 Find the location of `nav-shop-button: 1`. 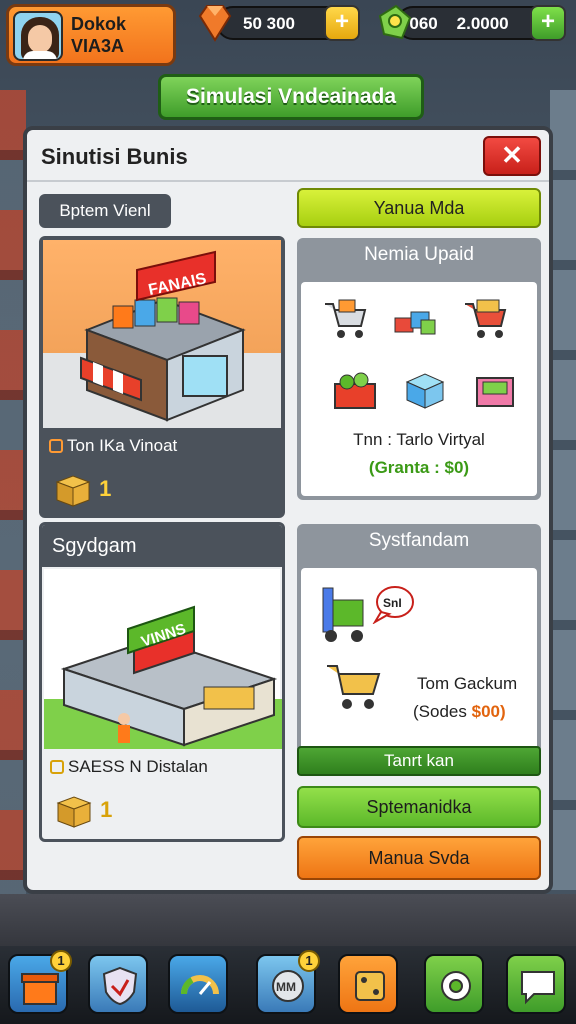

nav-shop-button: 1 is located at coordinates (40, 982).